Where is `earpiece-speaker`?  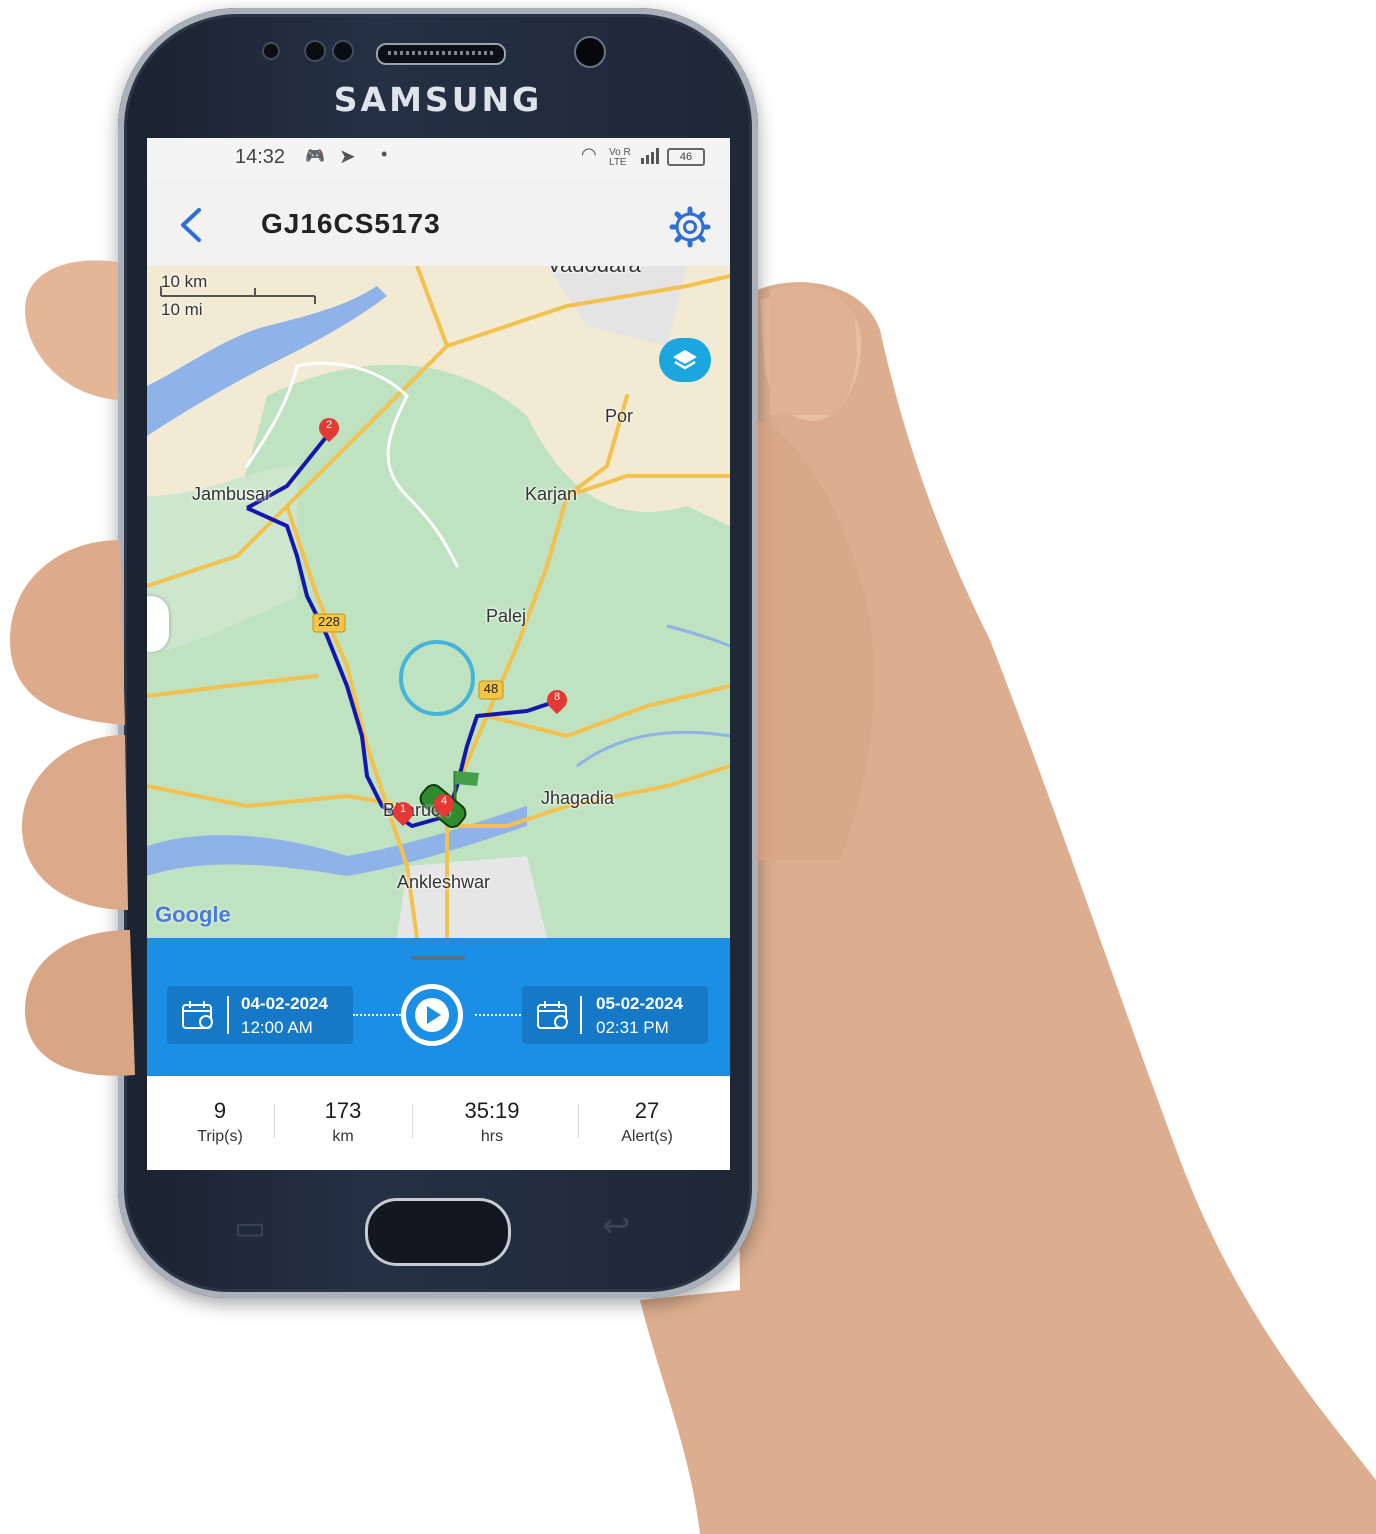 earpiece-speaker is located at coordinates (441, 54).